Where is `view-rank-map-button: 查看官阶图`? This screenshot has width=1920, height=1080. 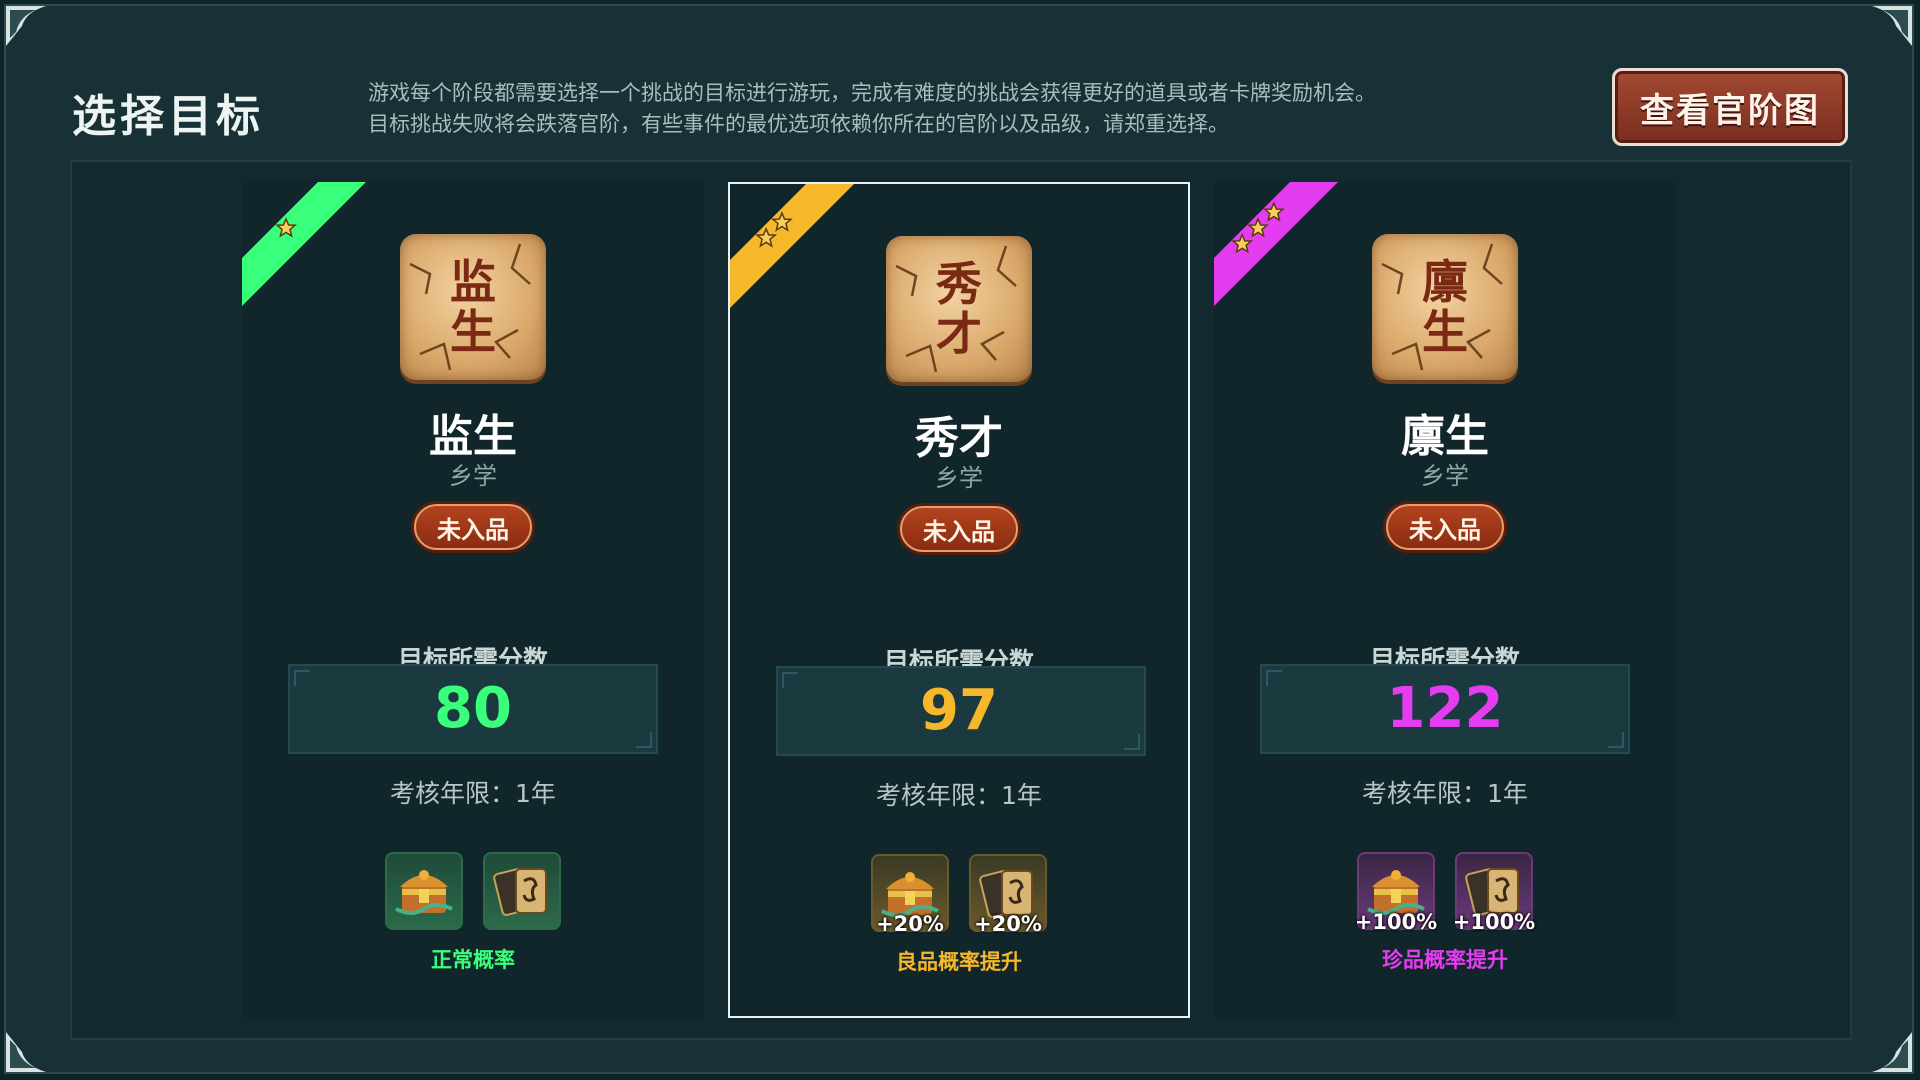
view-rank-map-button: 查看官阶图 is located at coordinates (1730, 107).